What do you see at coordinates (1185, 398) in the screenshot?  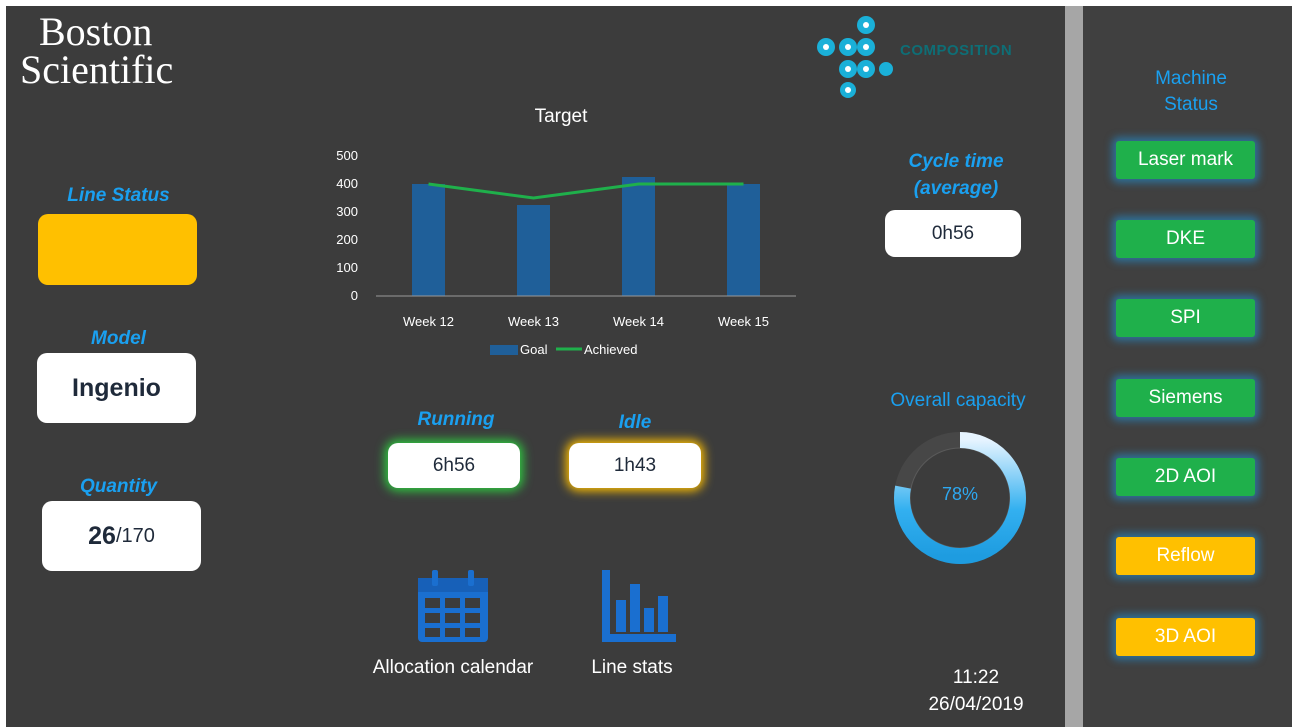 I see `machine-siemens: Siemens` at bounding box center [1185, 398].